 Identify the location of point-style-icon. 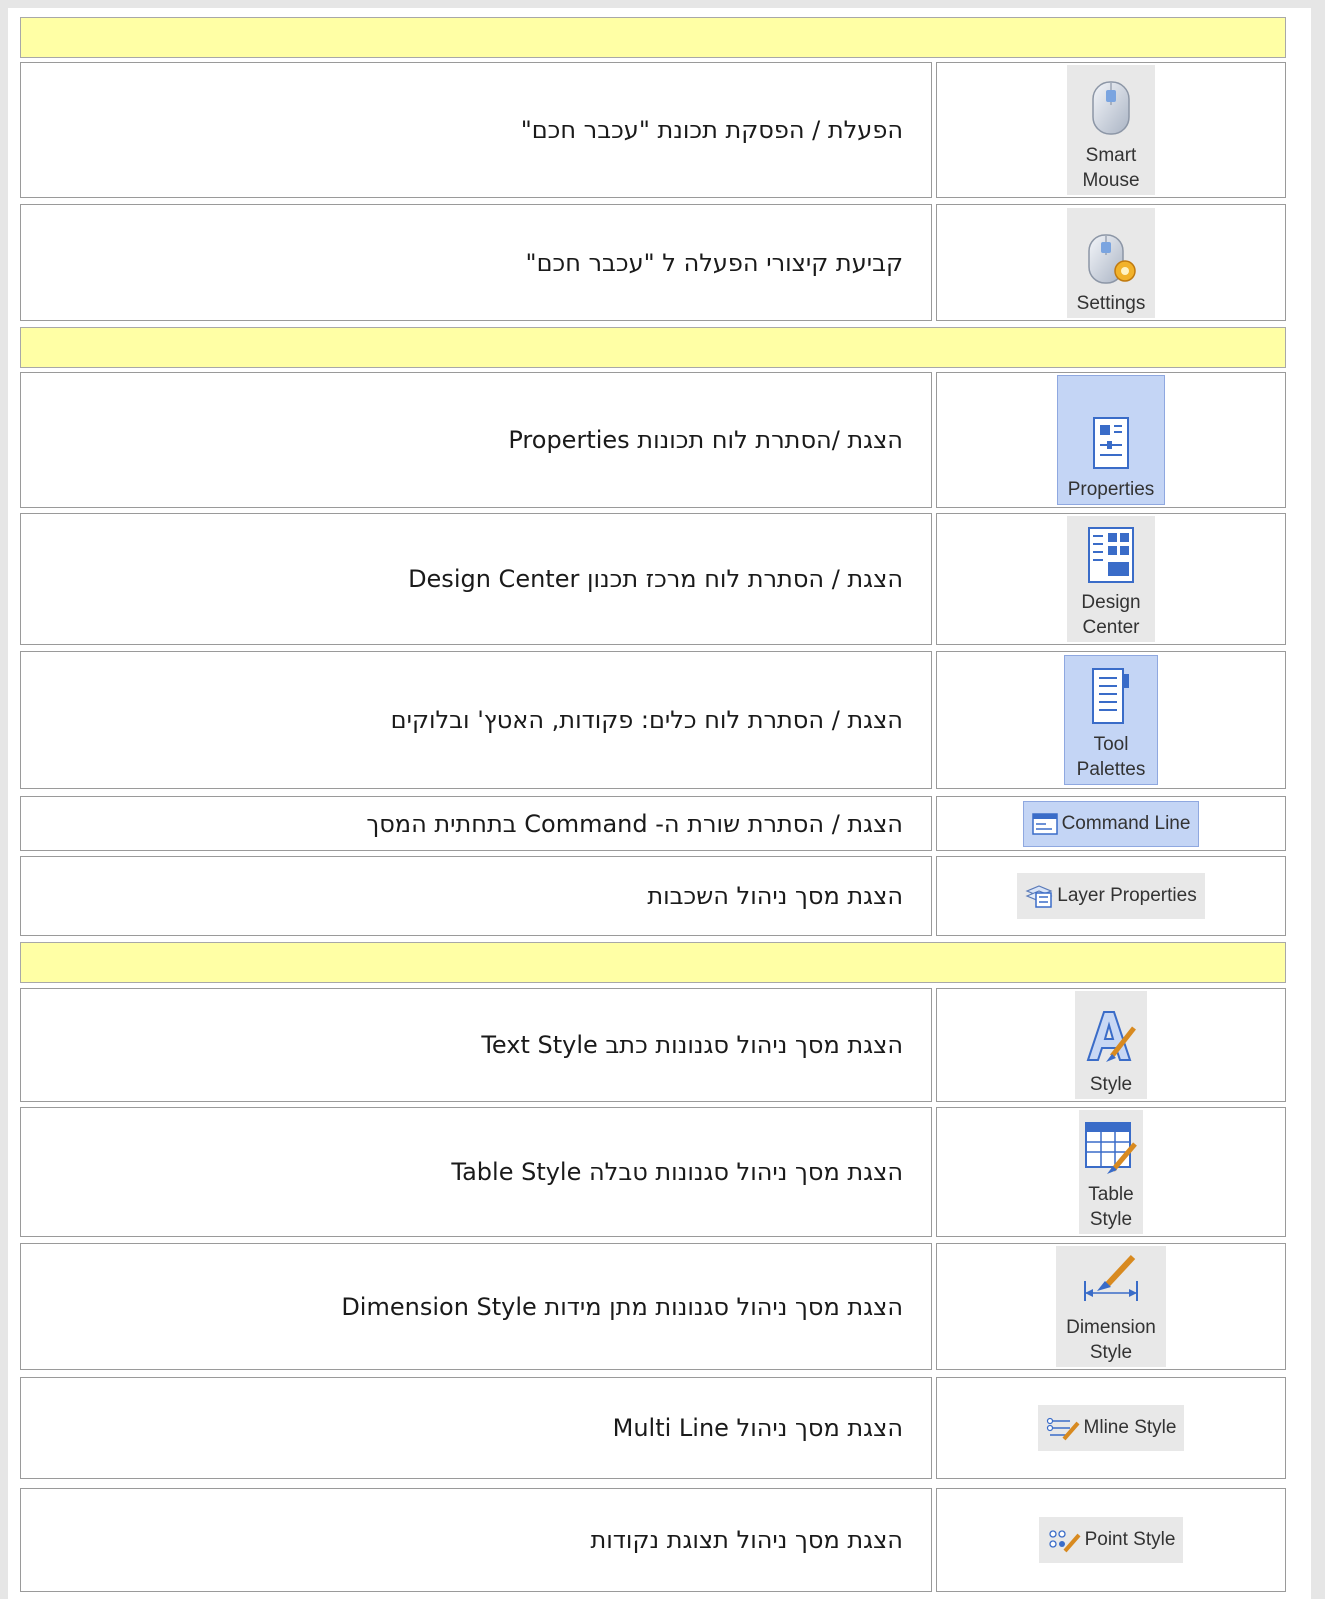
(1064, 1541).